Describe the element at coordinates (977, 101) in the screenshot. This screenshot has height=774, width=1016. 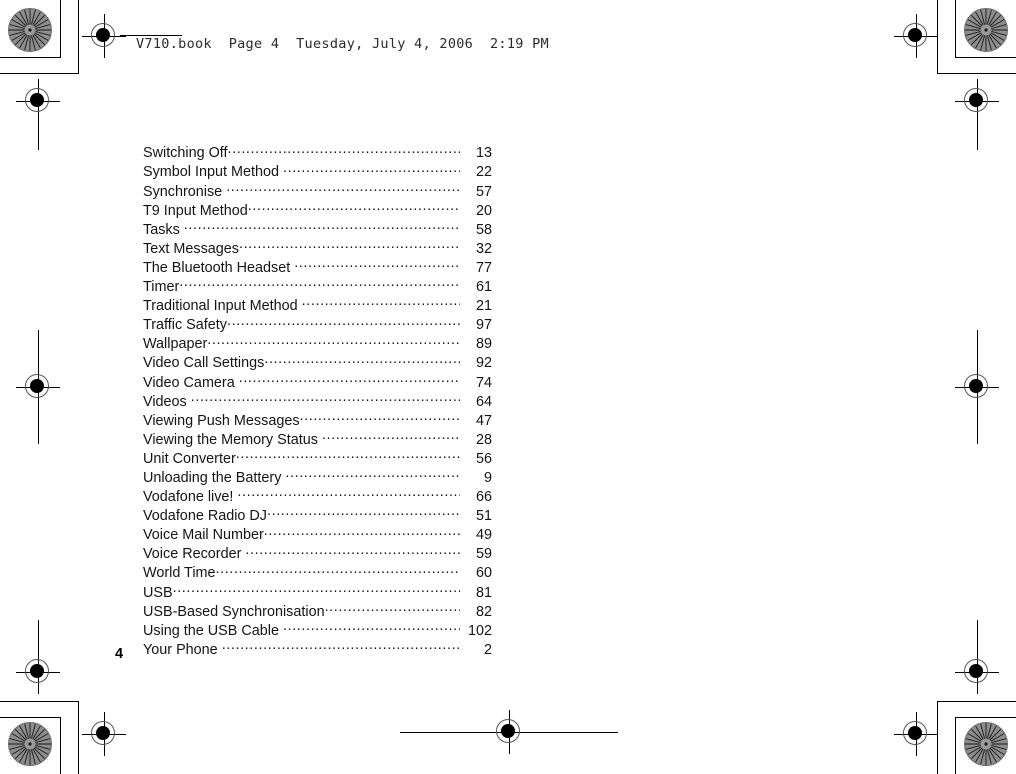
I see `registration-target-top-right` at that location.